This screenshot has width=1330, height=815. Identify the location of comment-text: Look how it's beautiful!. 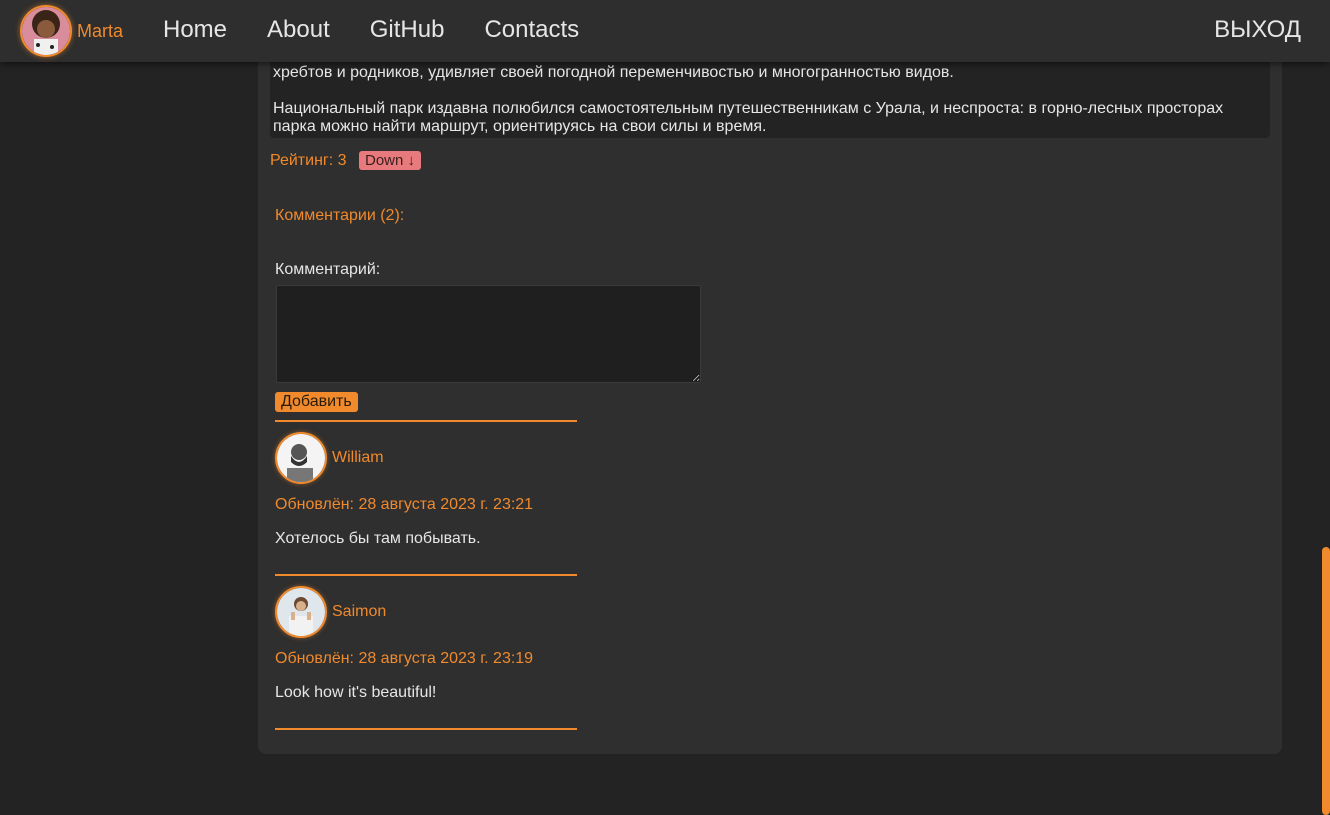
(356, 692).